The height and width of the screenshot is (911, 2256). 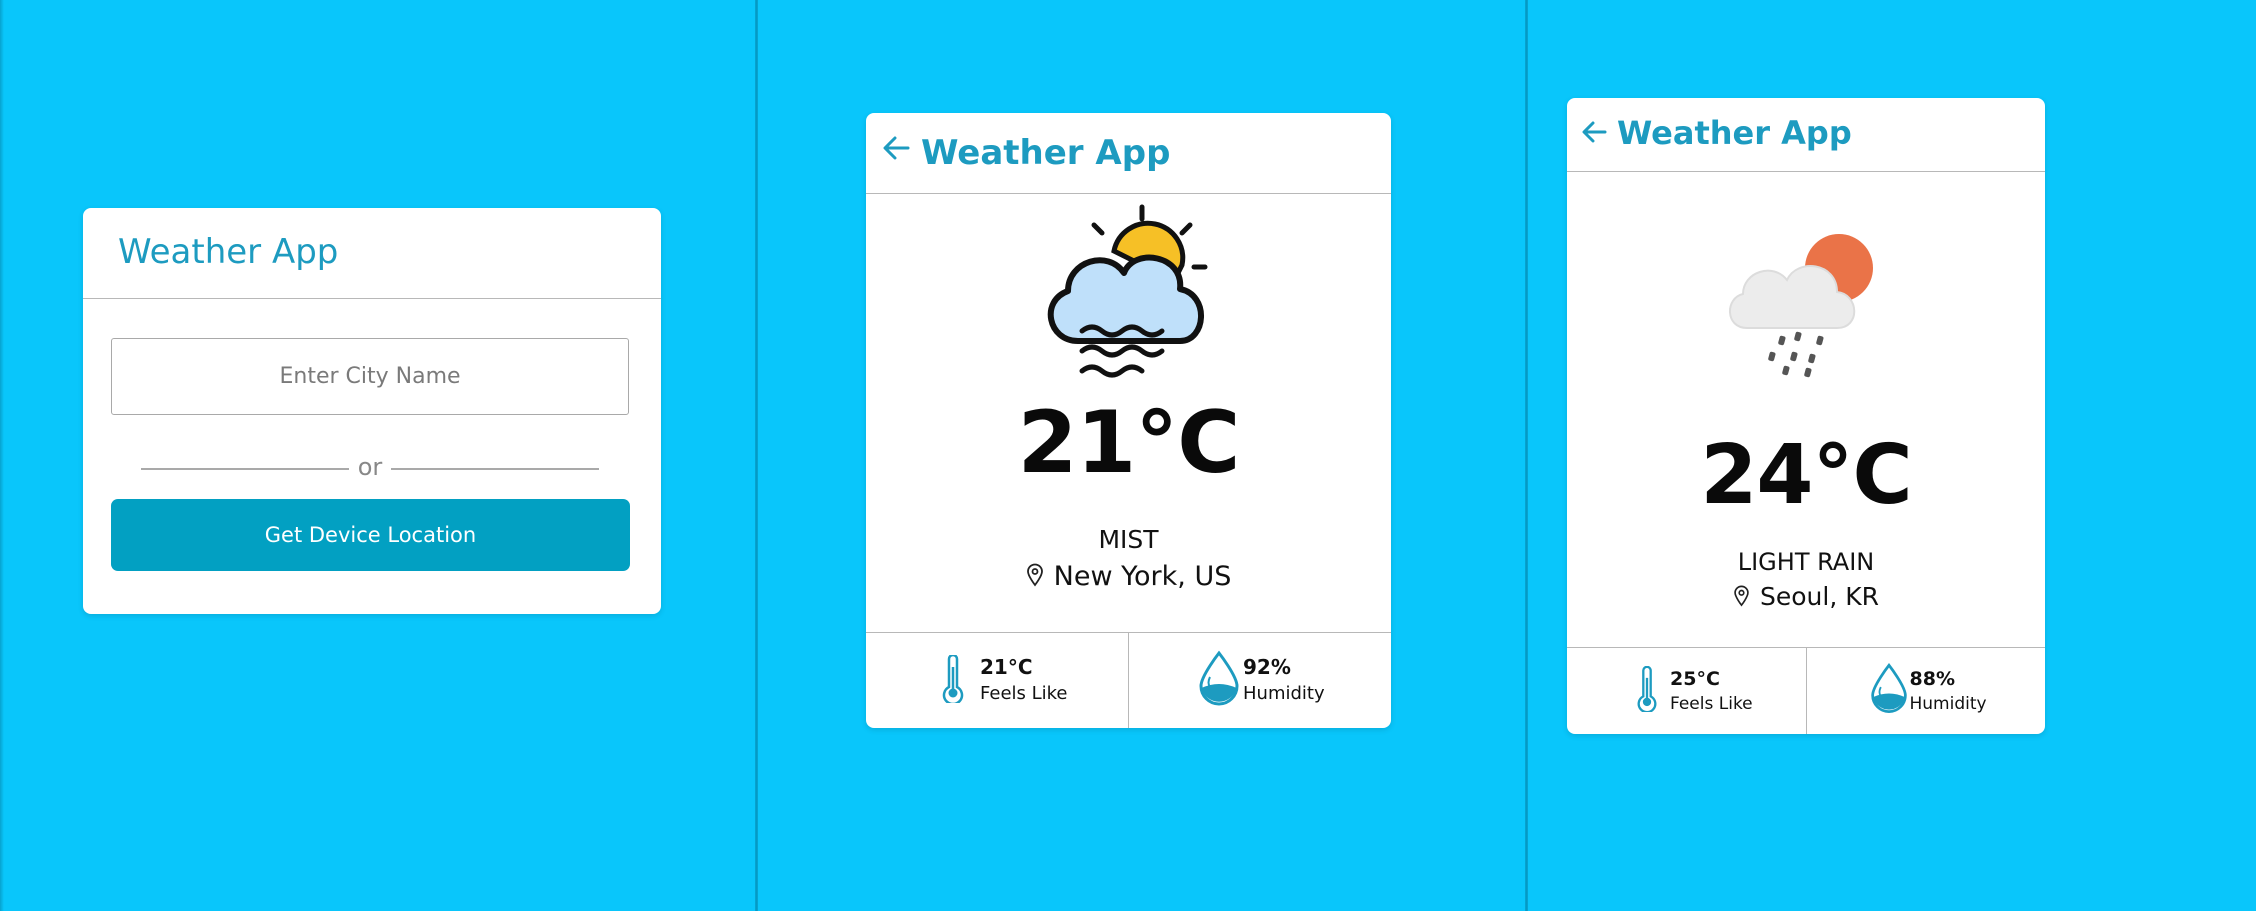 I want to click on or-divider: or, so click(x=370, y=468).